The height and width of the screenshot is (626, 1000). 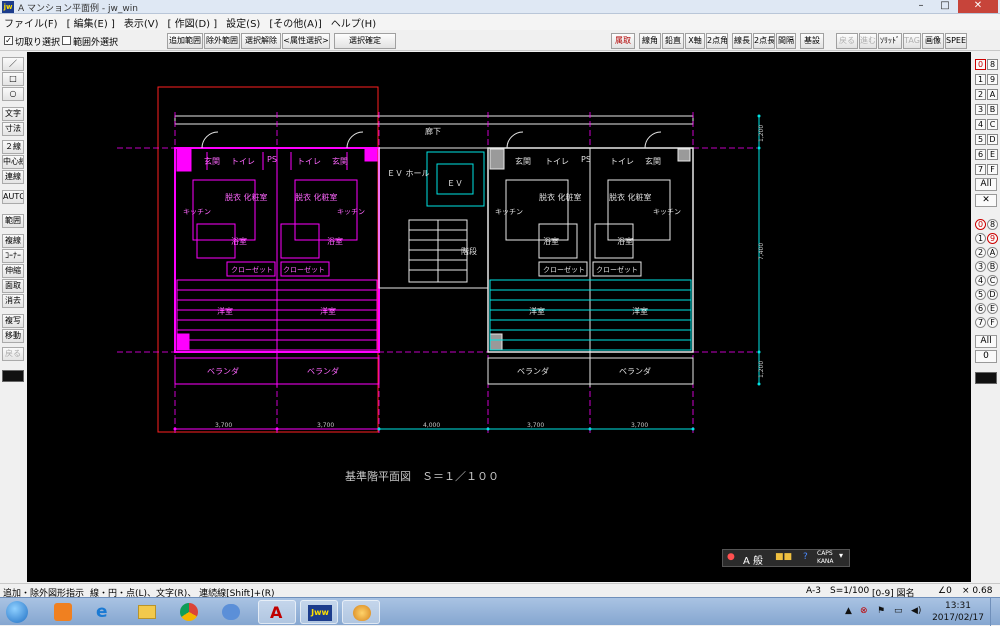 What do you see at coordinates (992, 109) in the screenshot?
I see `layer-b: B` at bounding box center [992, 109].